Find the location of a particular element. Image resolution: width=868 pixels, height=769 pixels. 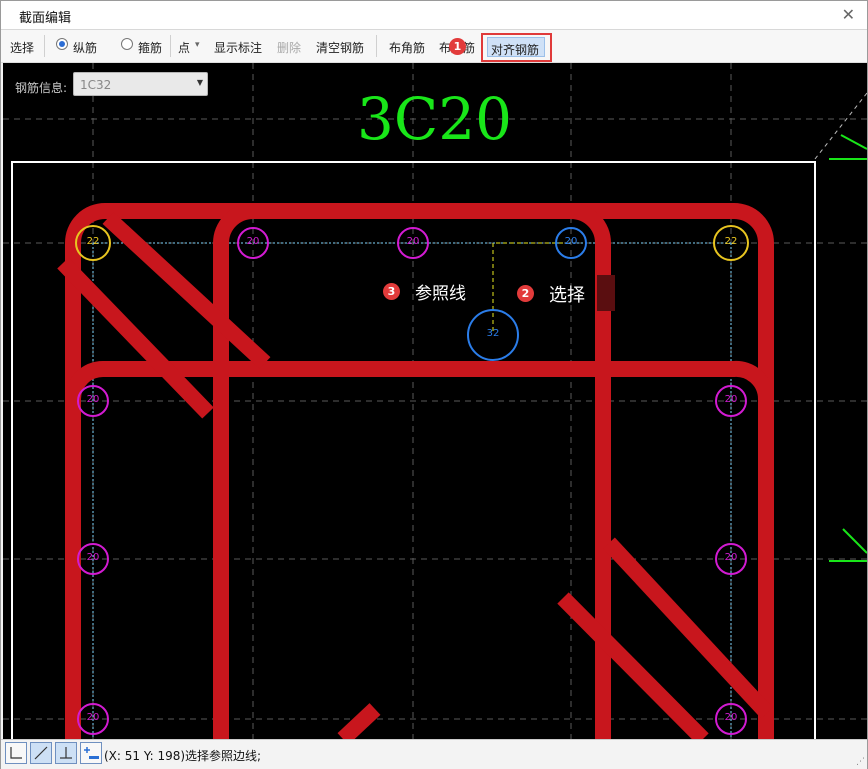

corner-bars-button: 布角筋 is located at coordinates (407, 47).